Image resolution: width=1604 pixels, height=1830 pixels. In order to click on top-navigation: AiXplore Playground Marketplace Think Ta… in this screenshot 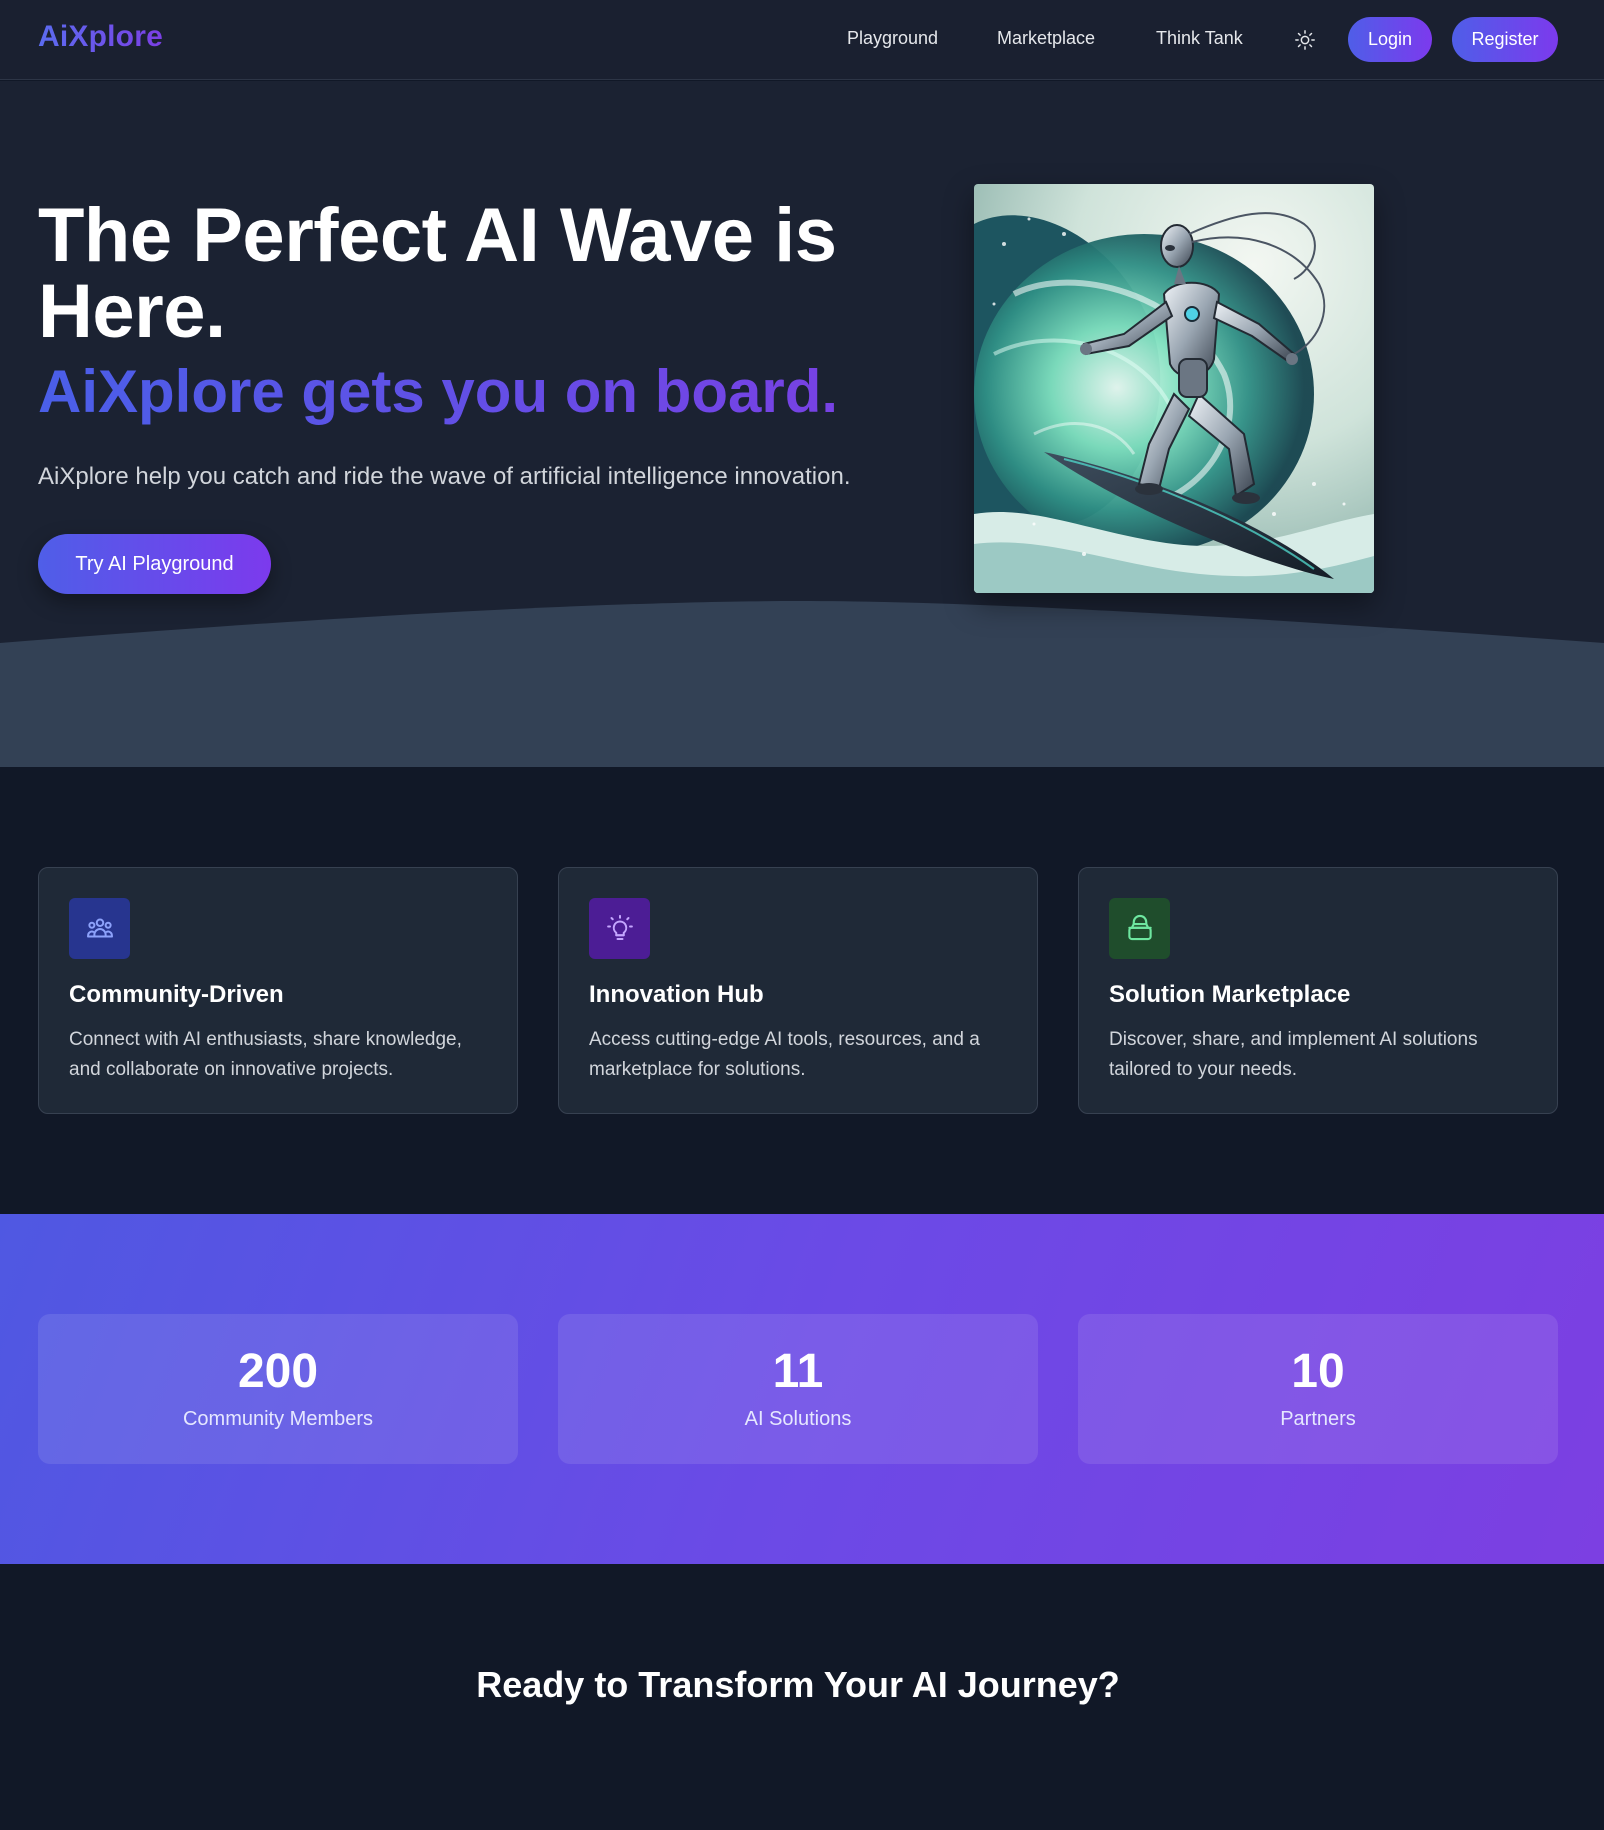, I will do `click(802, 40)`.